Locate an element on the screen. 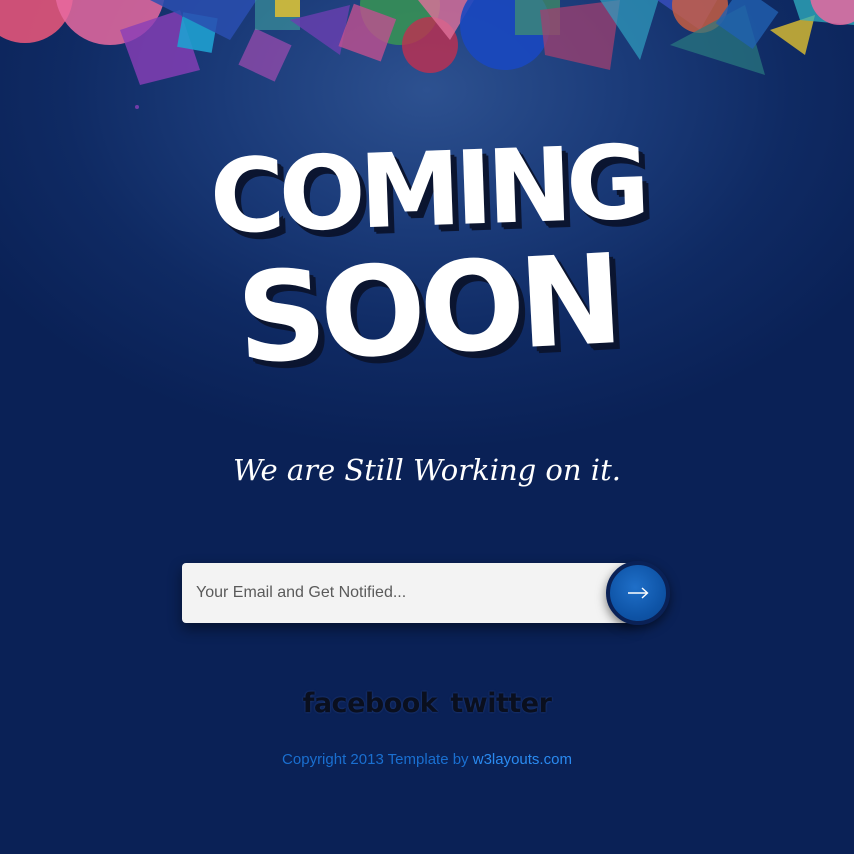 Image resolution: width=854 pixels, height=854 pixels. email-field is located at coordinates (407, 593).